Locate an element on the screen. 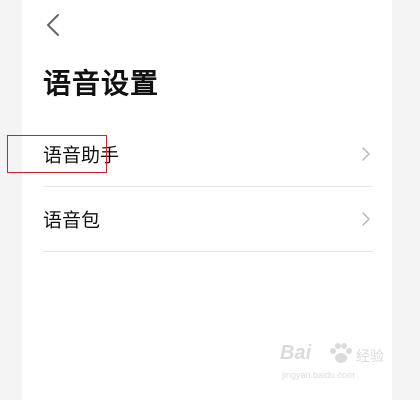 Image resolution: width=420 pixels, height=400 pixels. list-item-voice-pack: 语音包 is located at coordinates (208, 219).